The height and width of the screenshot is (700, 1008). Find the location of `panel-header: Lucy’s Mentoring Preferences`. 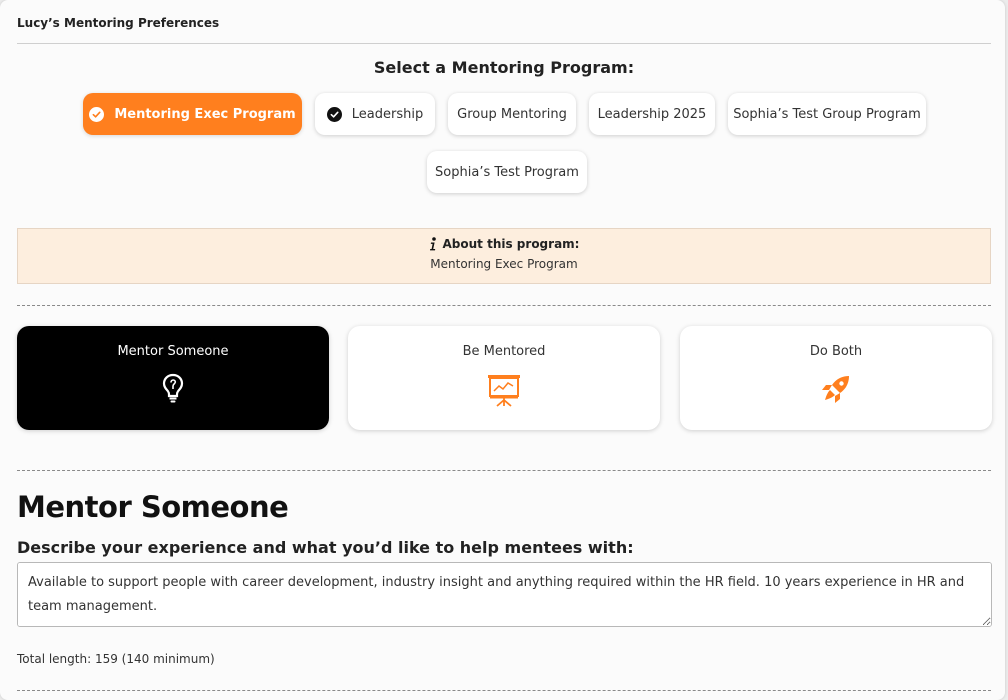

panel-header: Lucy’s Mentoring Preferences is located at coordinates (504, 30).